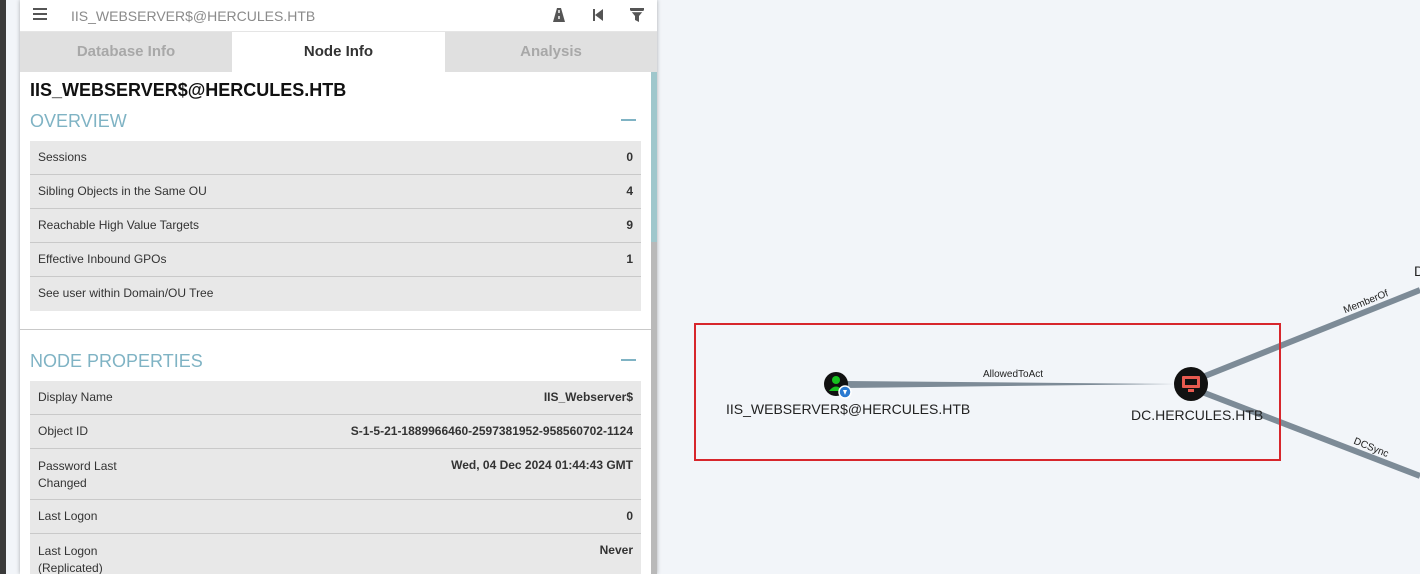  I want to click on target-node-label: DC.HERCULES.HTB, so click(1197, 415).